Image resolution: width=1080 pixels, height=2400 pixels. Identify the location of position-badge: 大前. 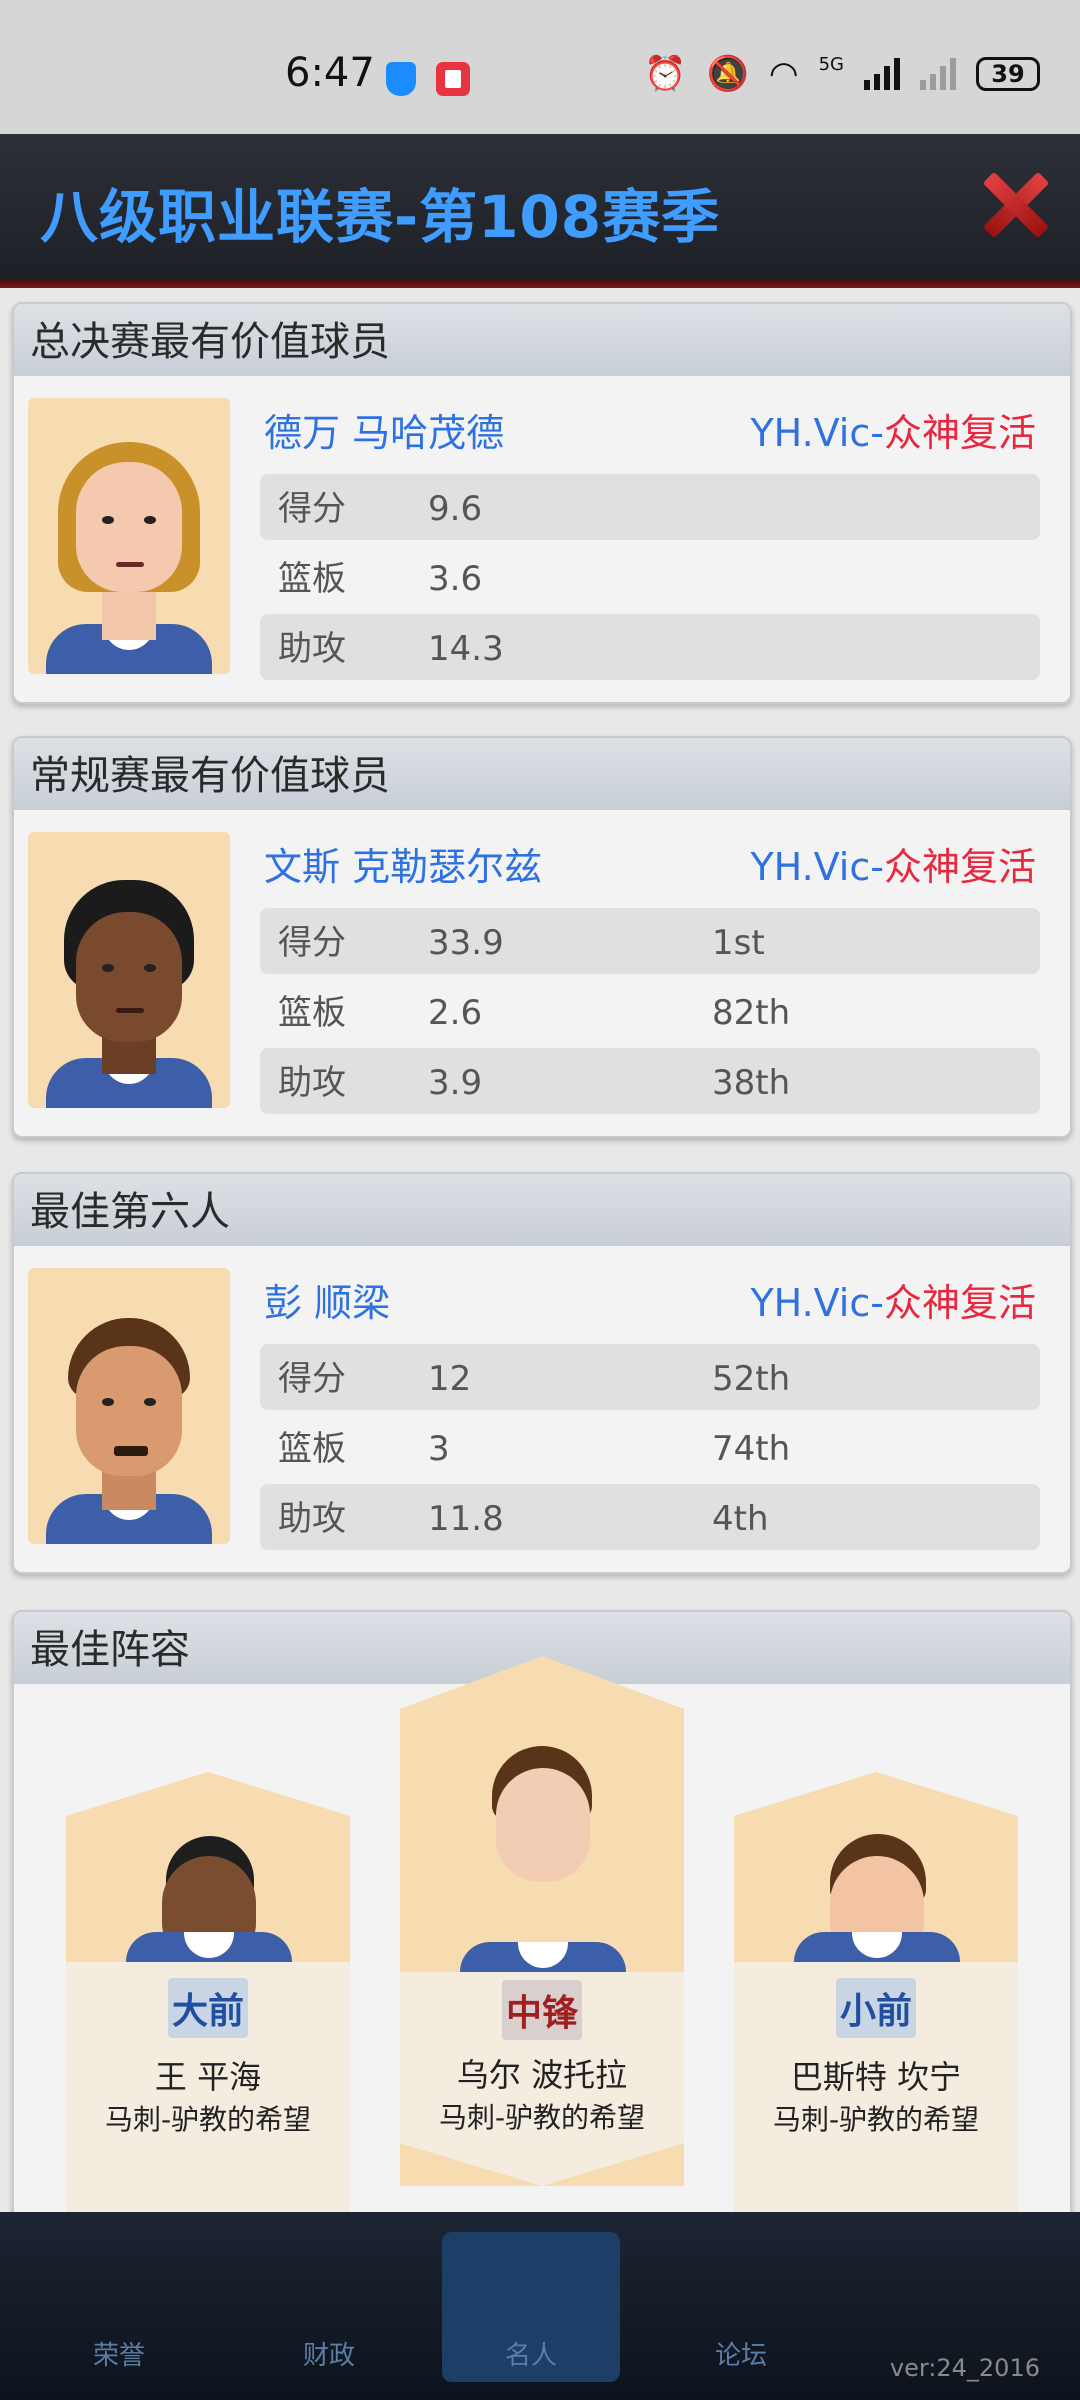
(208, 2008).